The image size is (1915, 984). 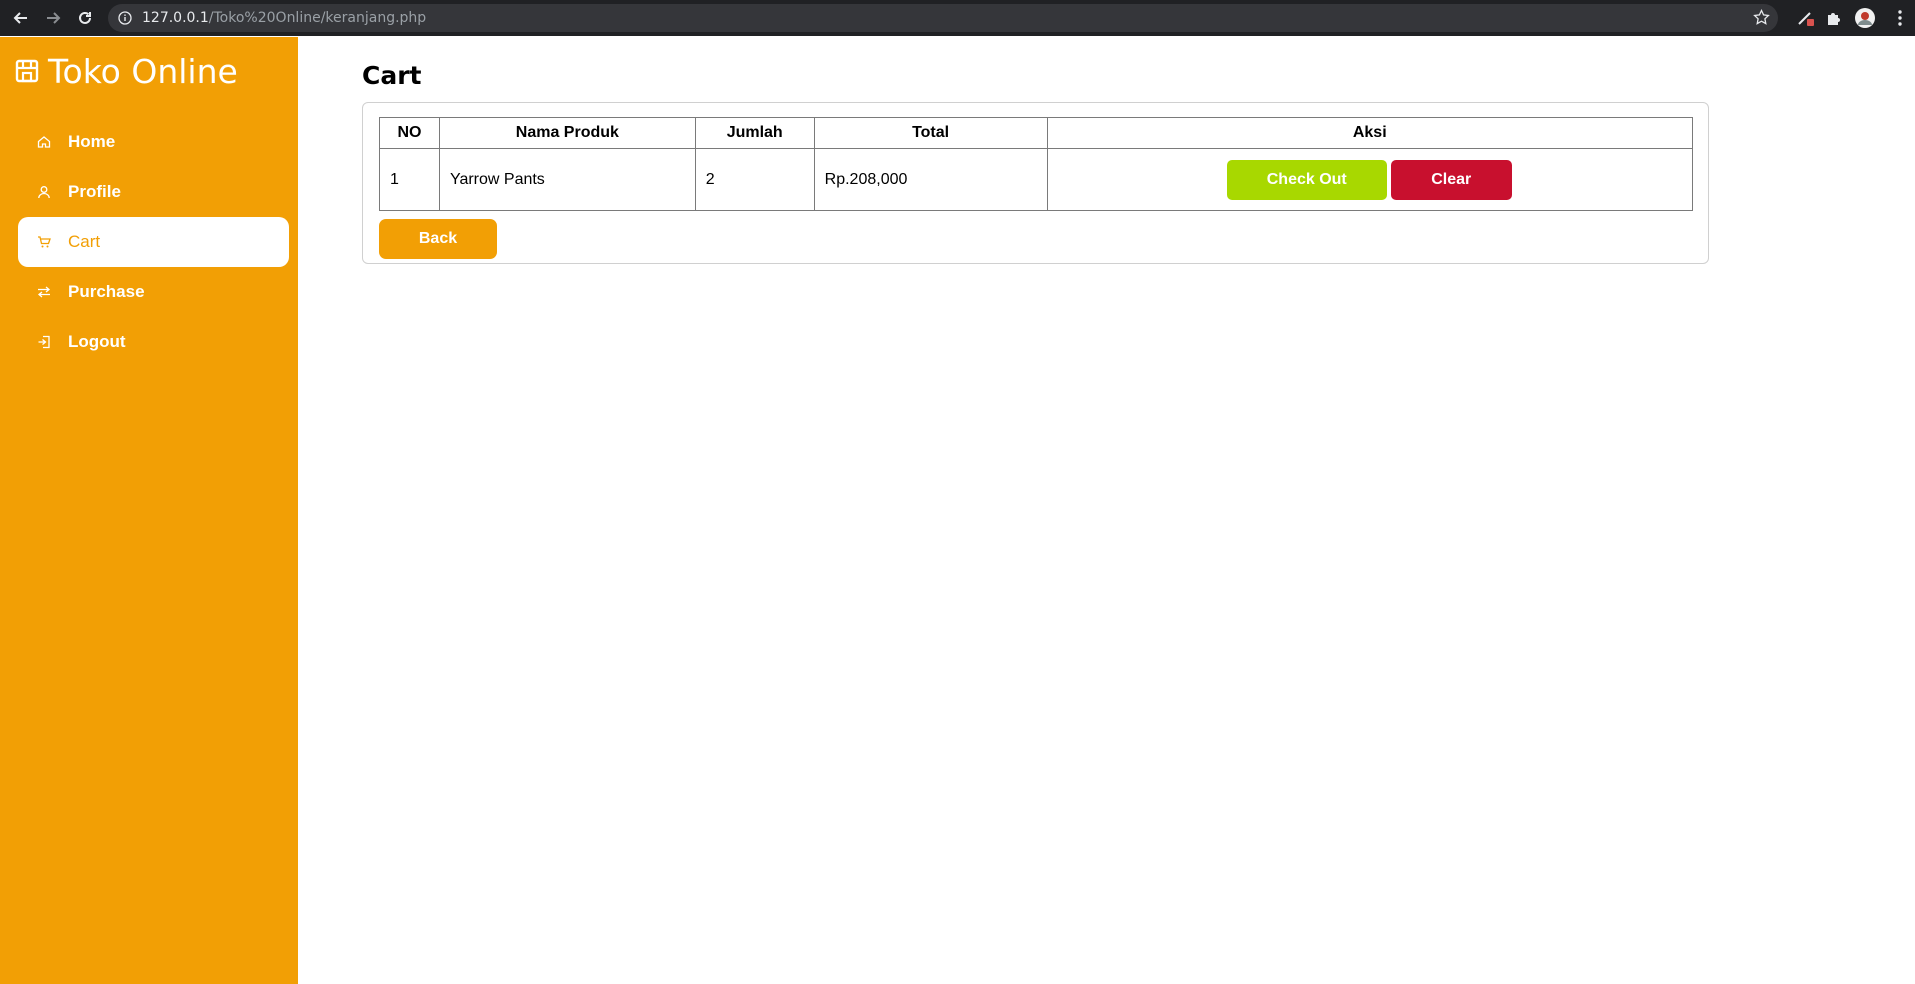 I want to click on cell-no: 1, so click(x=409, y=179).